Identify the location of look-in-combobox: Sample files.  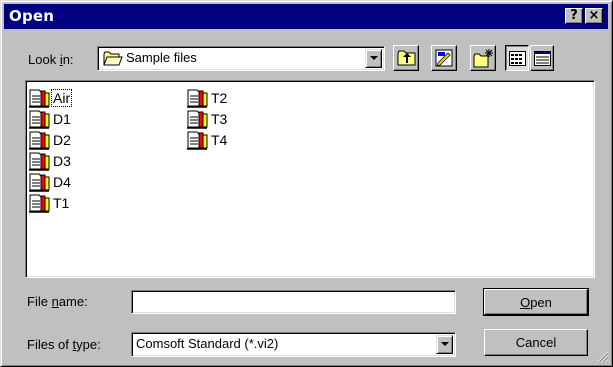
(241, 58).